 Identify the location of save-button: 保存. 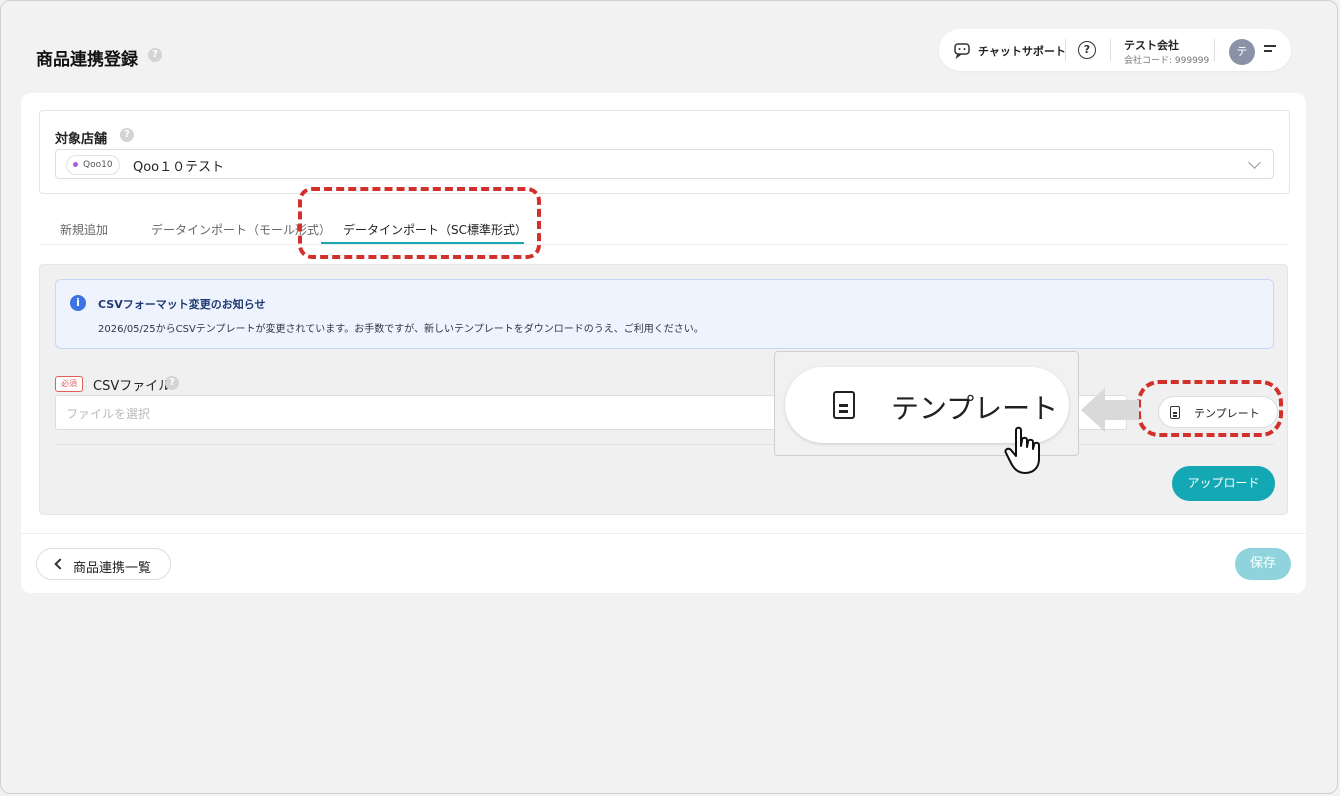
(1263, 564).